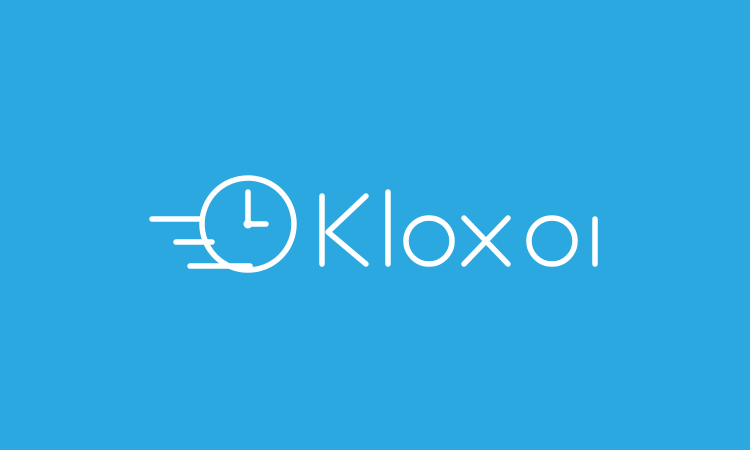 This screenshot has width=750, height=450. Describe the element at coordinates (248, 224) in the screenshot. I see `clock-center-dot` at that location.